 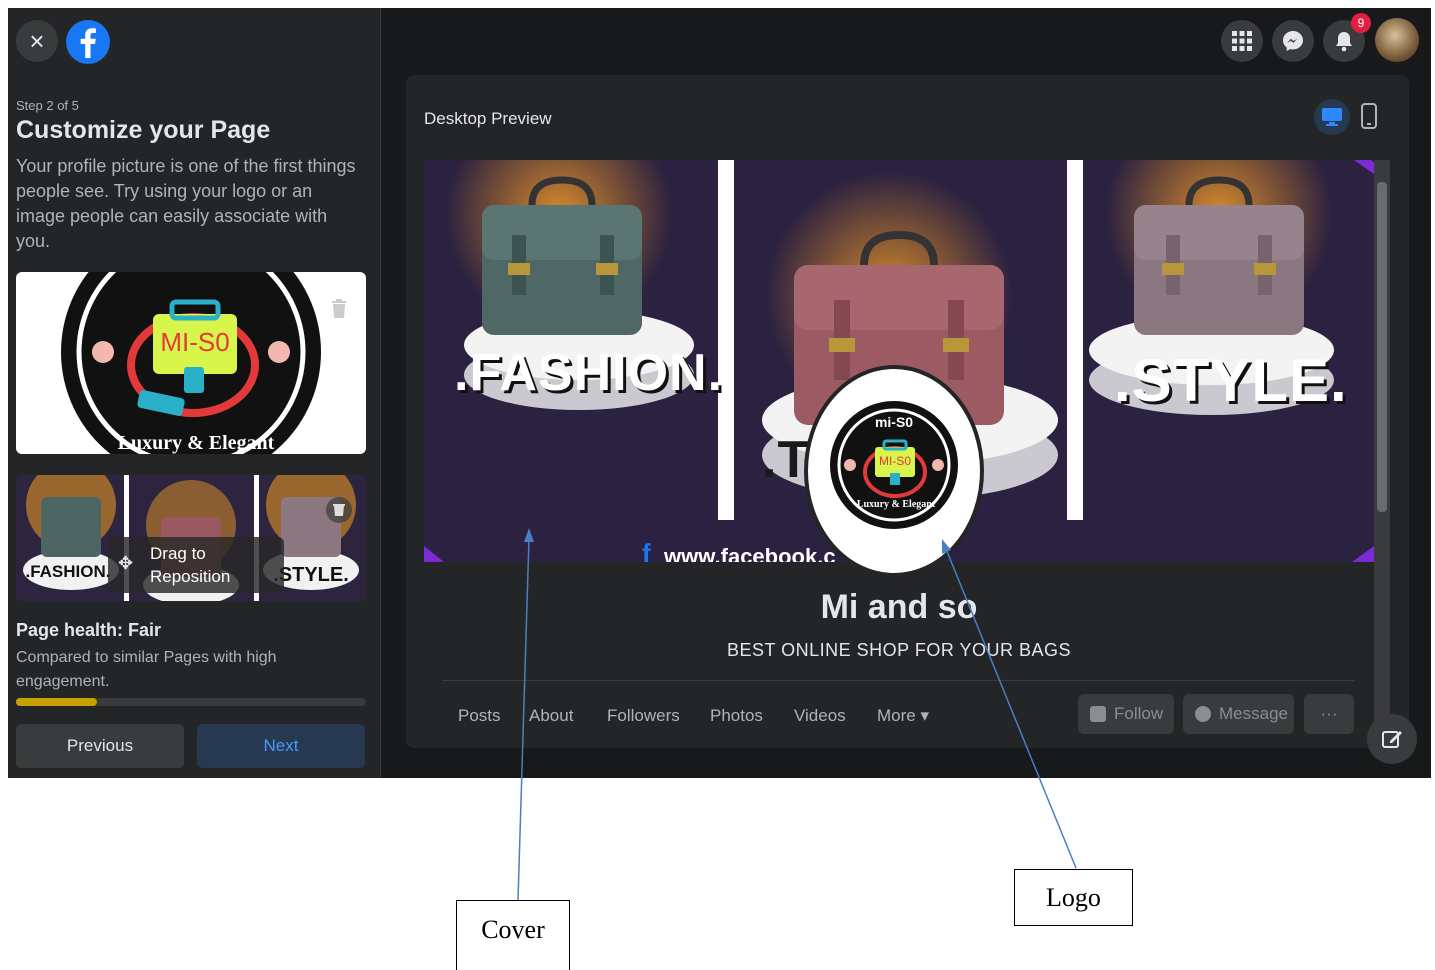 I want to click on cover-arrow-line, so click(x=523, y=719).